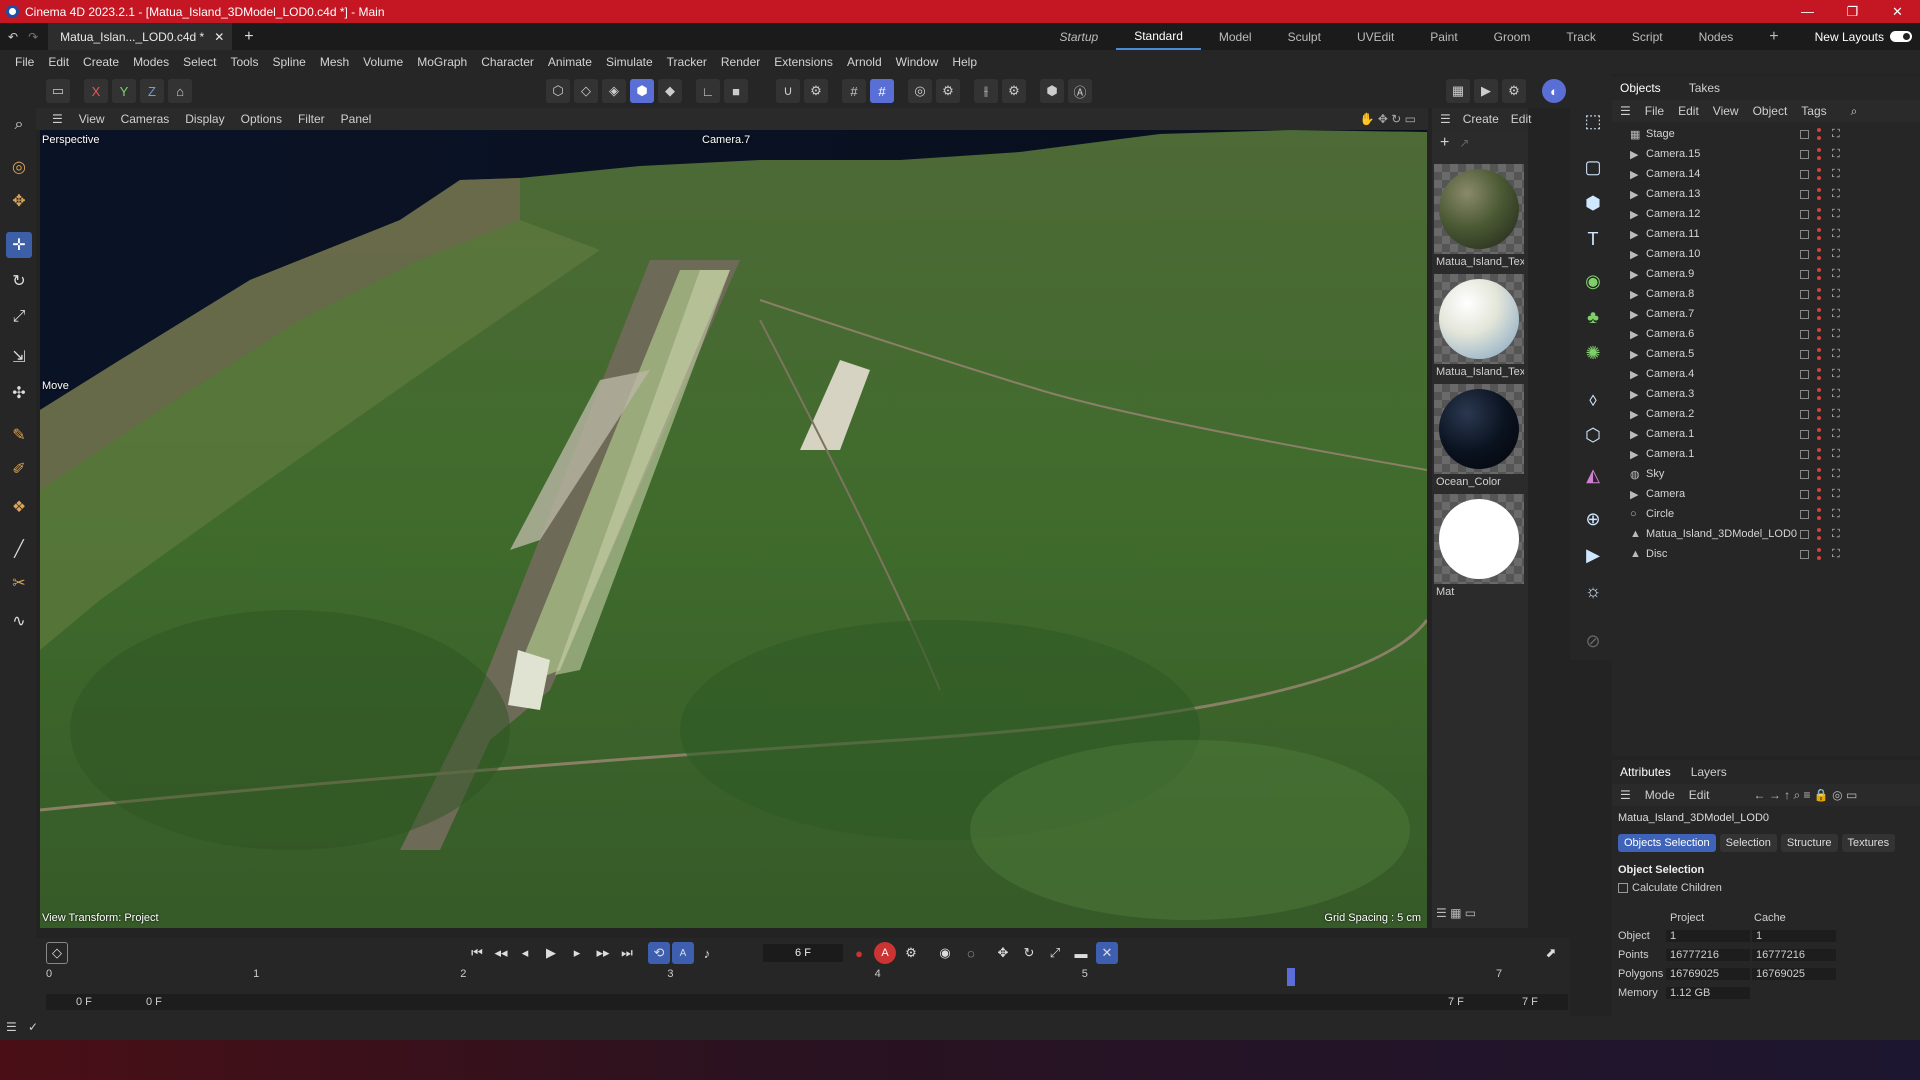 The image size is (1920, 1080). Describe the element at coordinates (807, 1002) in the screenshot. I see `frame-range-slider: 0 F 0 F 7 F 7 F` at that location.